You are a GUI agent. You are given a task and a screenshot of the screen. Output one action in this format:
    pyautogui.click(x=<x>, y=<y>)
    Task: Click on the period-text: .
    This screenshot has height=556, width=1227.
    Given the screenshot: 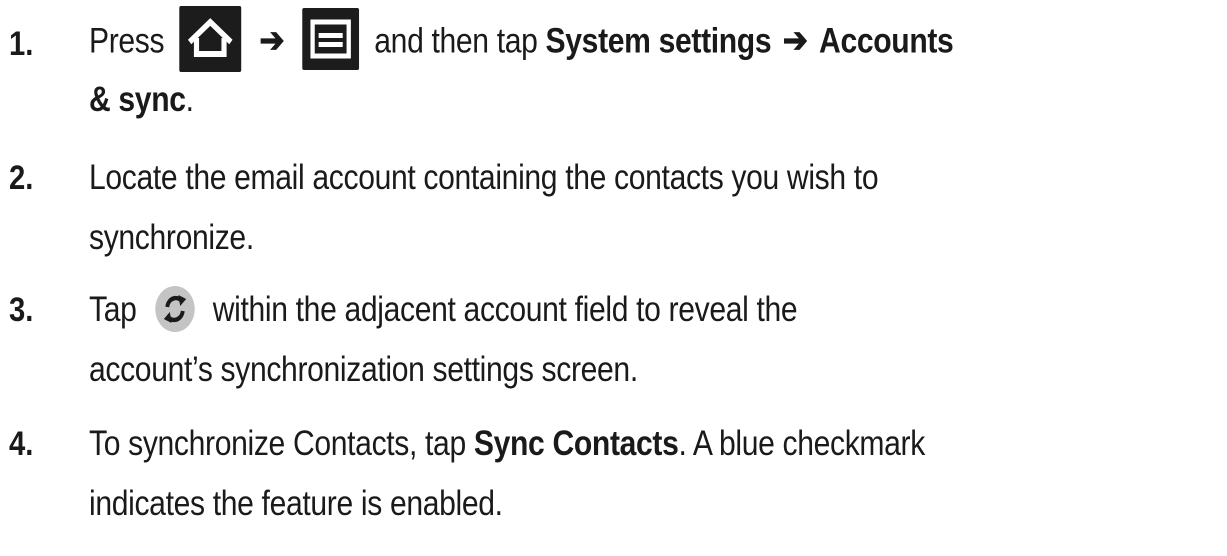 What is the action you would take?
    pyautogui.click(x=189, y=99)
    